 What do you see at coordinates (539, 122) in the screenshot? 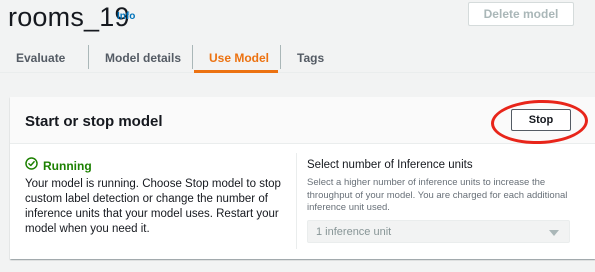
I see `highlight-annotation` at bounding box center [539, 122].